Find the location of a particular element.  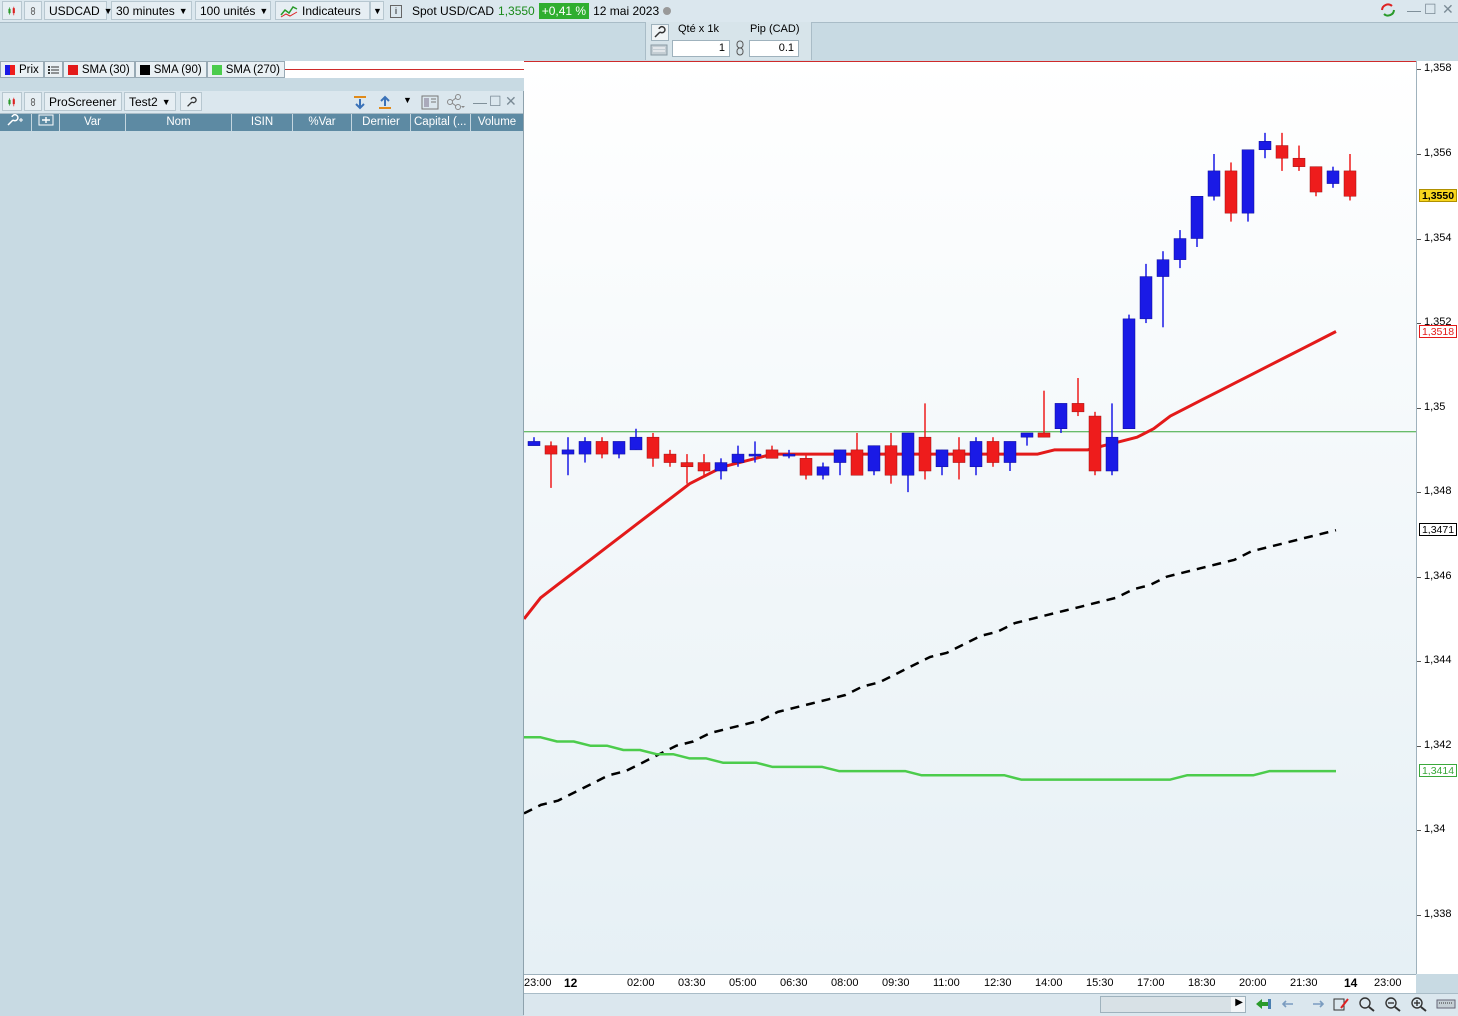

timeframe-label: 30 minutes is located at coordinates (145, 10).